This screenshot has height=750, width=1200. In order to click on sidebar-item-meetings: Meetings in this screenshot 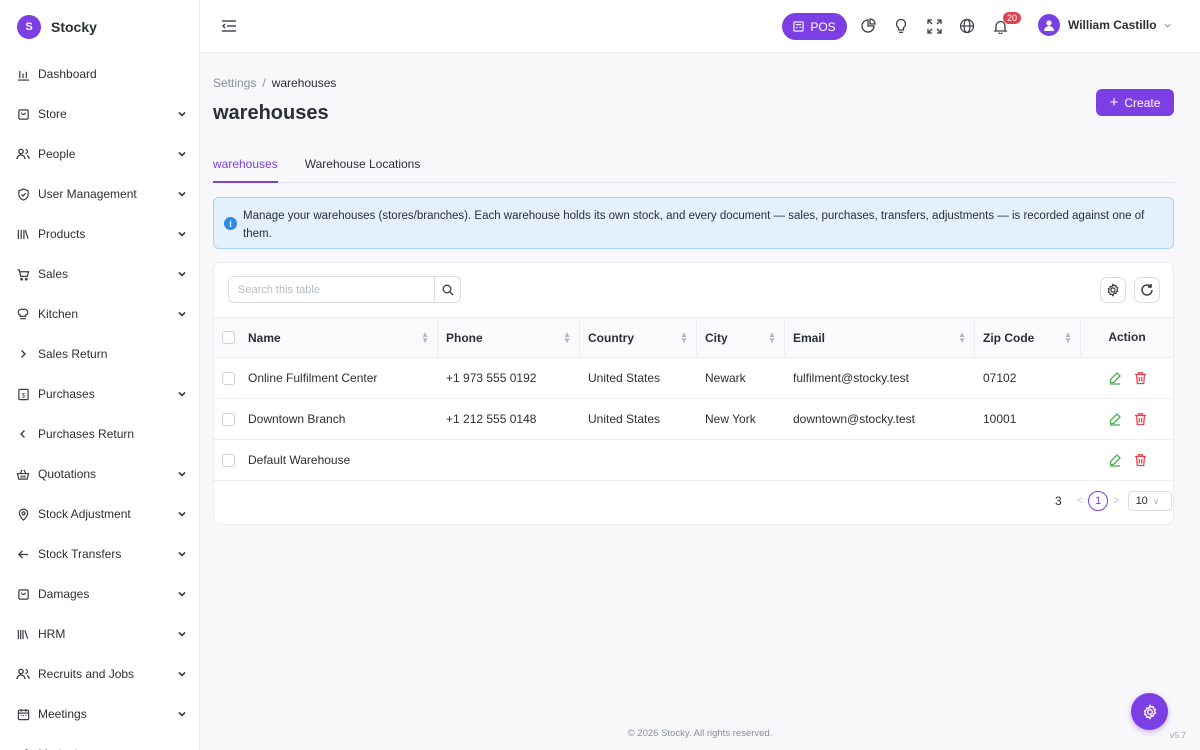, I will do `click(99, 714)`.